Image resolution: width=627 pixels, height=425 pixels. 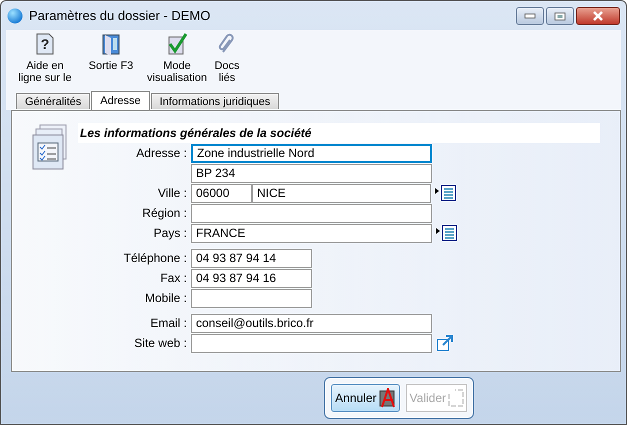 I want to click on globe-icon, so click(x=15, y=16).